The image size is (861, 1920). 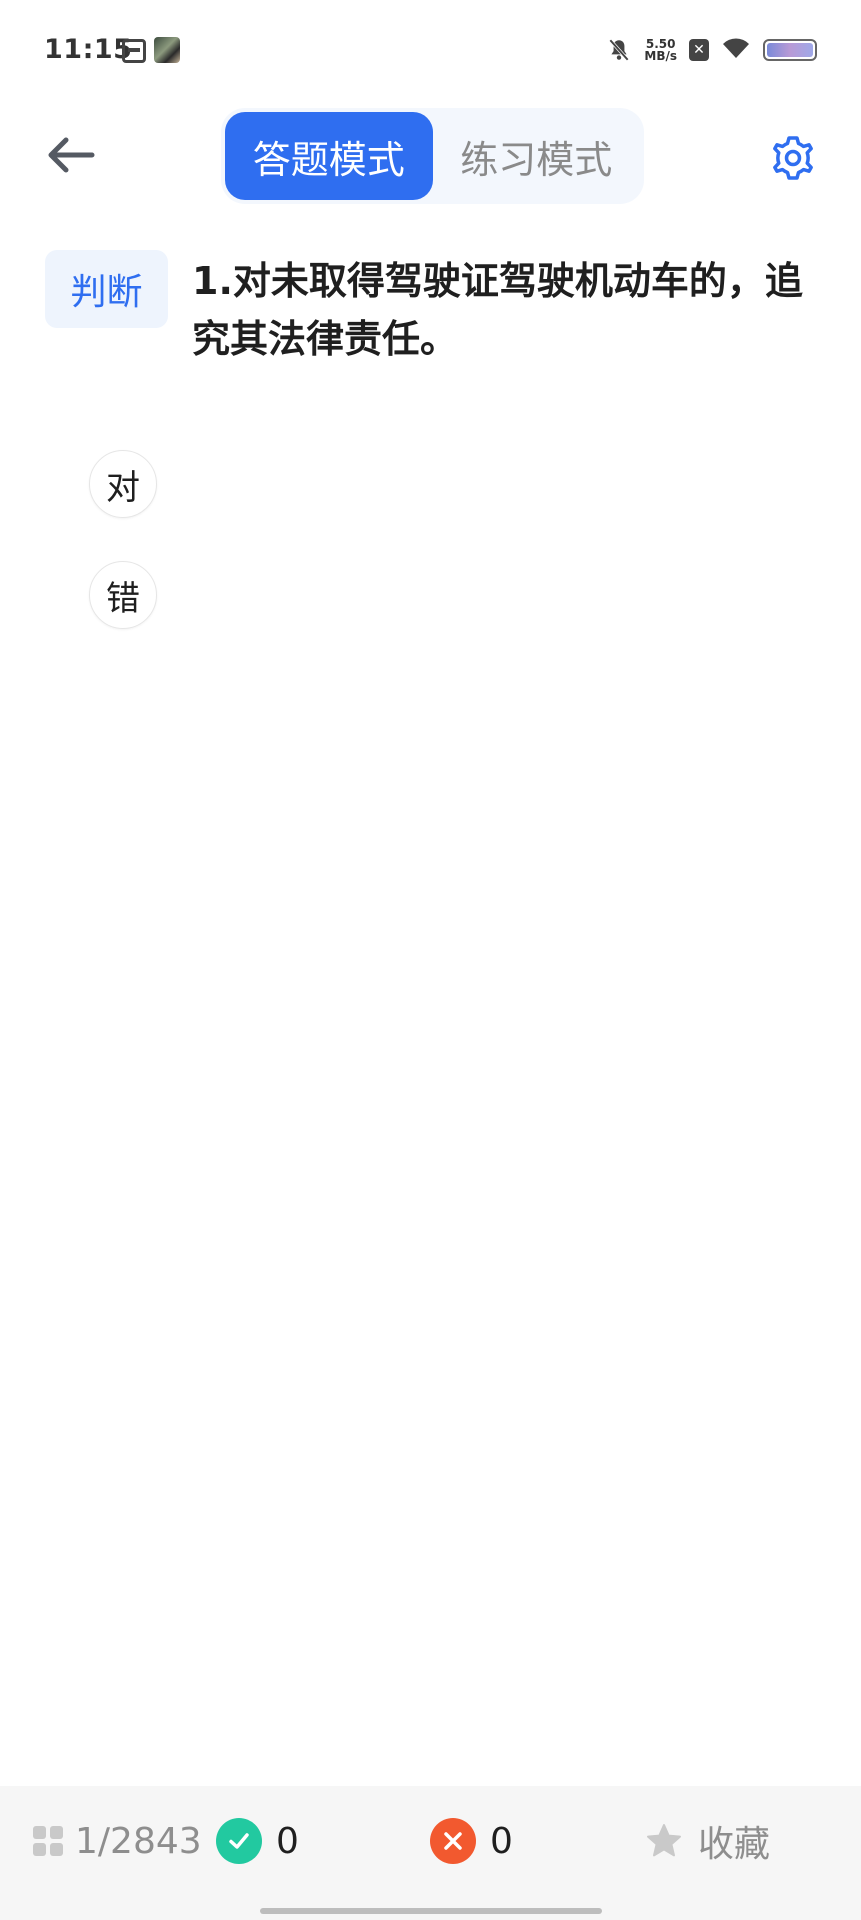 I want to click on tab-practice-mode: 练习模式, so click(x=537, y=156).